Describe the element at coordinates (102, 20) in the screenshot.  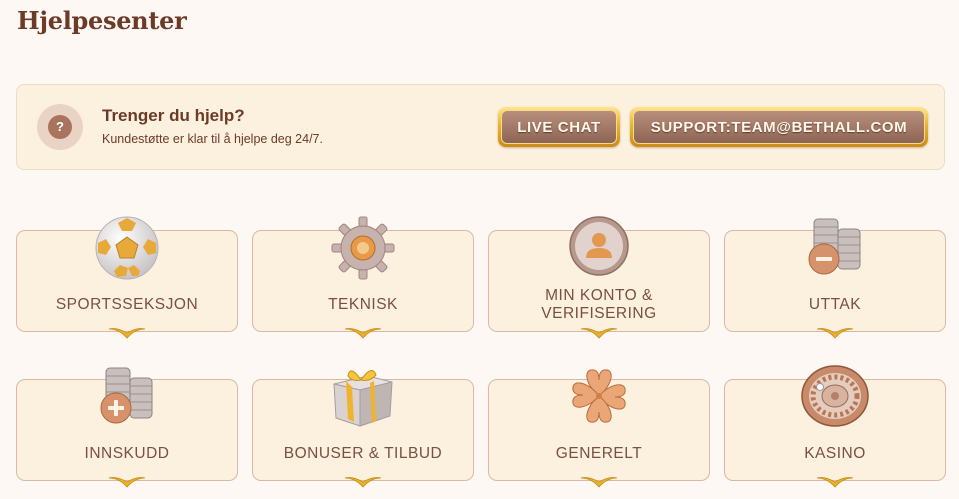
I see `page-title: Hjelpesenter` at that location.